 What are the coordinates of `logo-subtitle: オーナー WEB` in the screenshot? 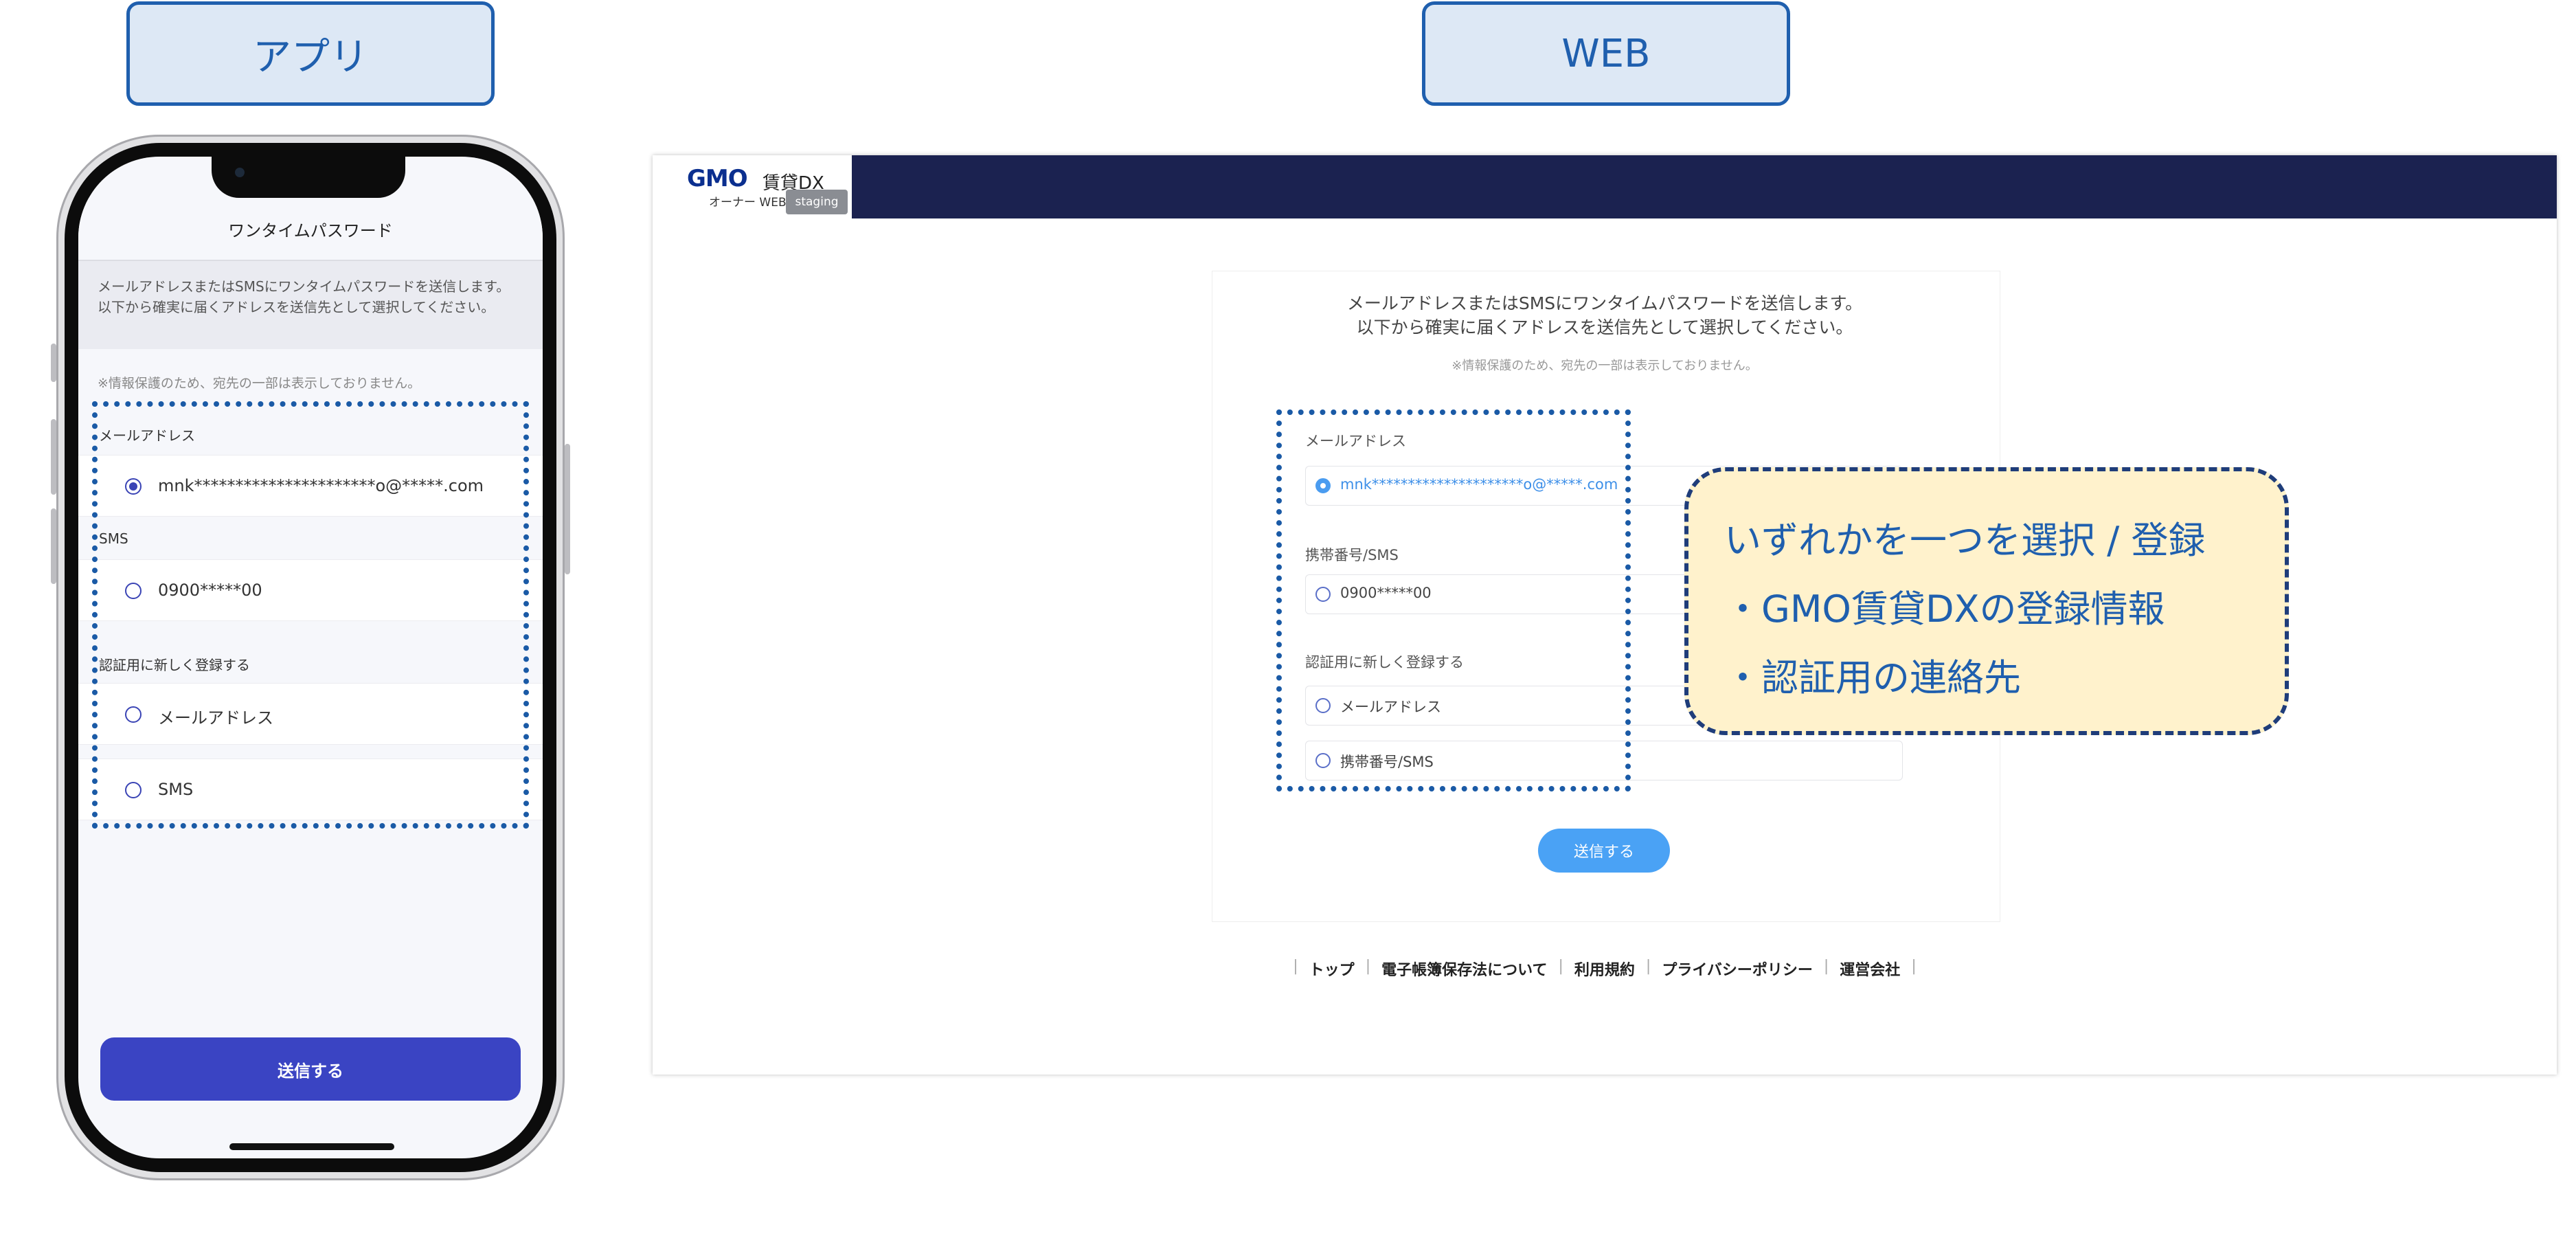 It's located at (748, 203).